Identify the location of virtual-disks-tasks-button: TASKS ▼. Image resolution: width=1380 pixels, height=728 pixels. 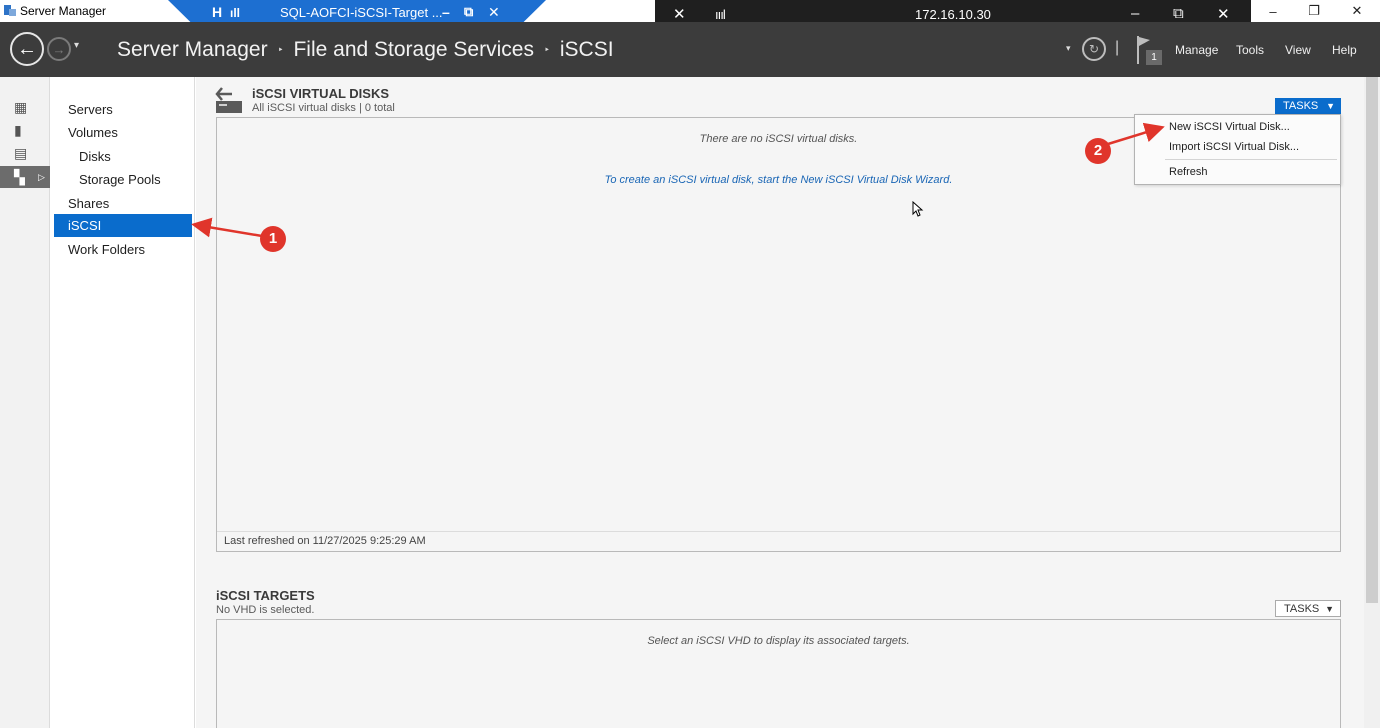
(1308, 106).